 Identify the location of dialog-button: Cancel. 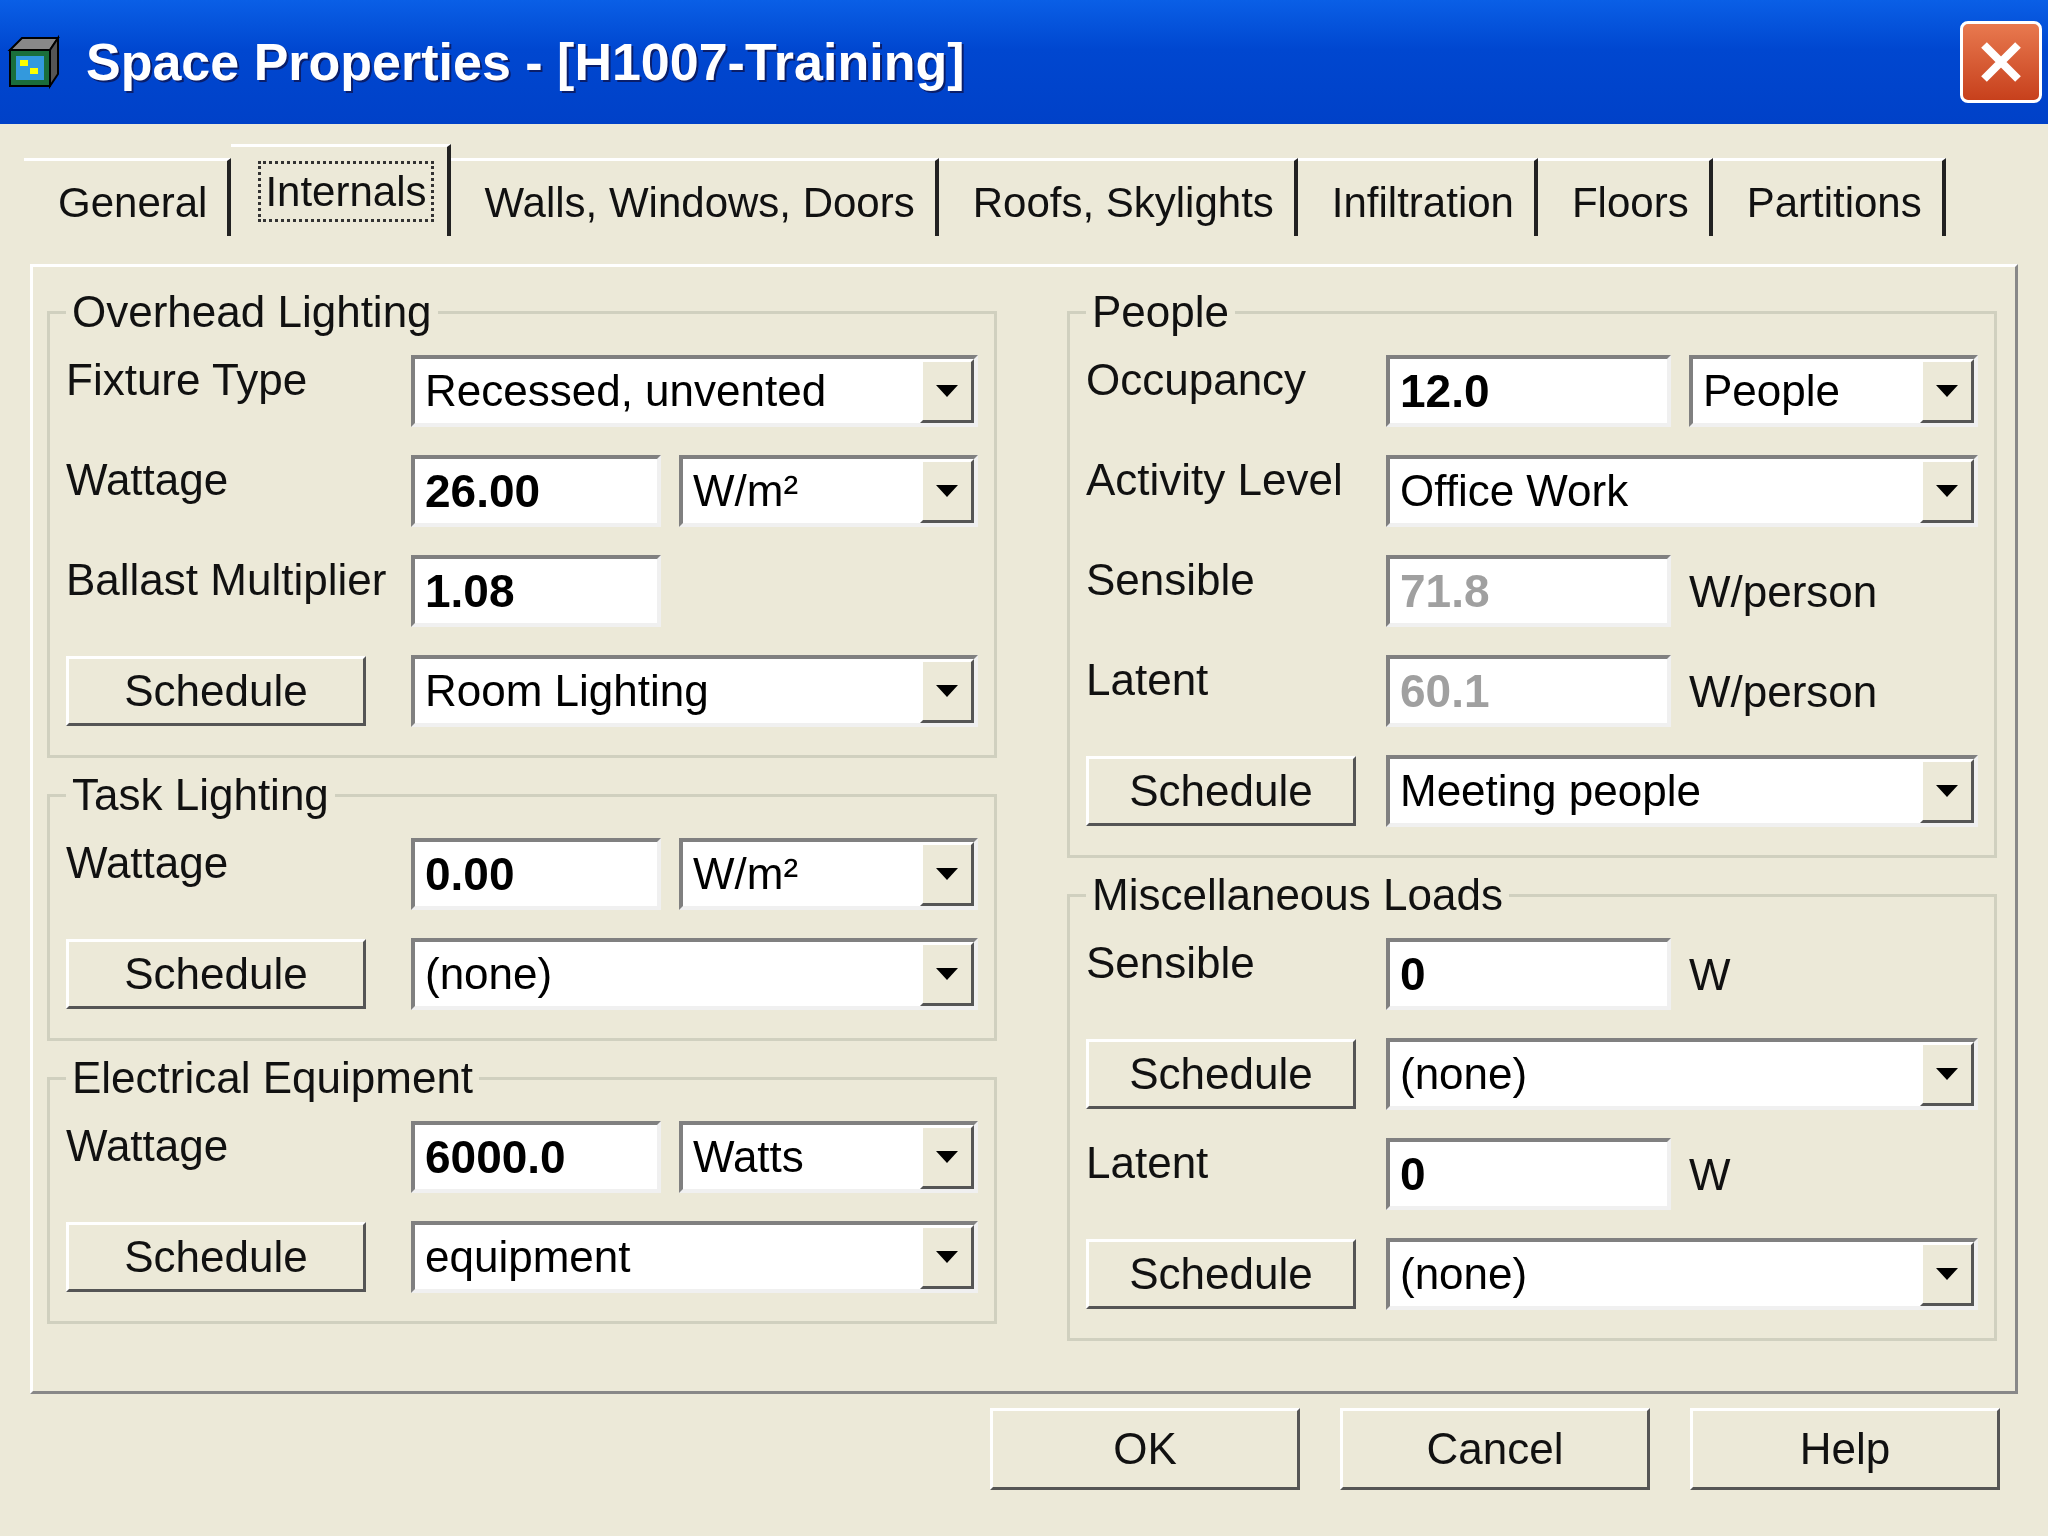
(1495, 1449).